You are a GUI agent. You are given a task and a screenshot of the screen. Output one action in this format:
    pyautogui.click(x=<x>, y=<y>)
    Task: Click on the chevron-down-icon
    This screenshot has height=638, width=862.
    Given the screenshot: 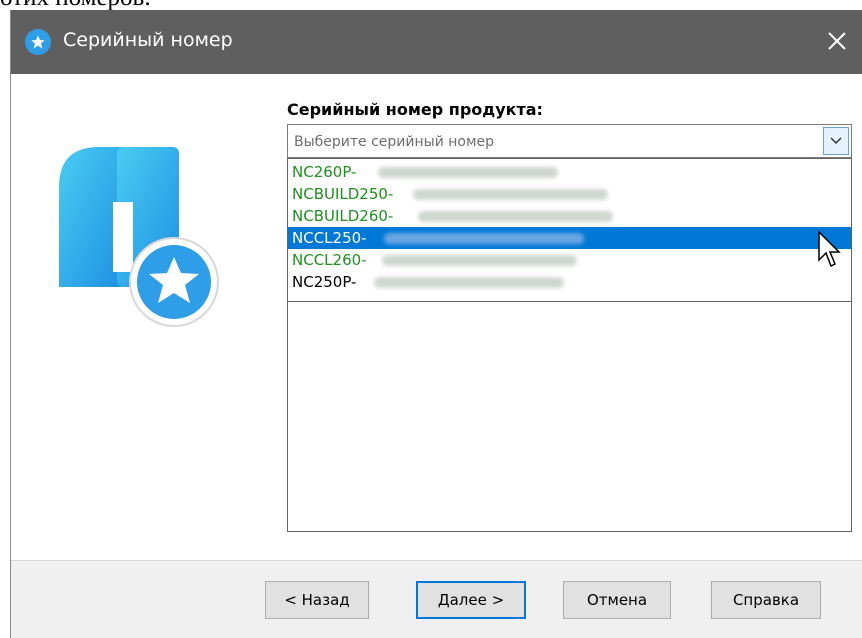 What is the action you would take?
    pyautogui.click(x=836, y=141)
    